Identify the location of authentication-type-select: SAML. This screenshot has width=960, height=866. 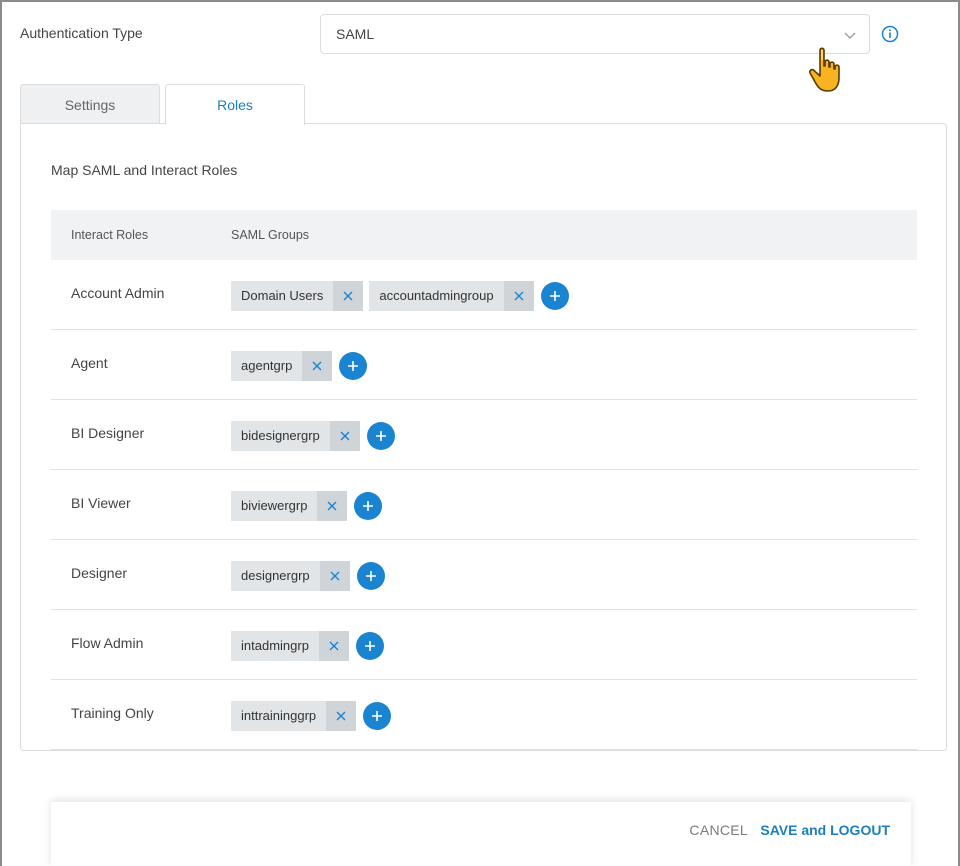
(595, 34).